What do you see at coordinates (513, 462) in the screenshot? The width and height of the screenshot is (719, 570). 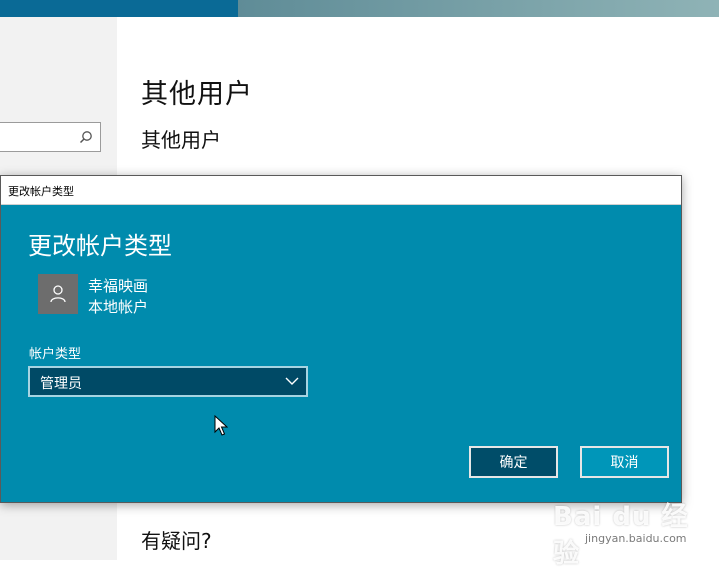 I see `ok-button: 确定` at bounding box center [513, 462].